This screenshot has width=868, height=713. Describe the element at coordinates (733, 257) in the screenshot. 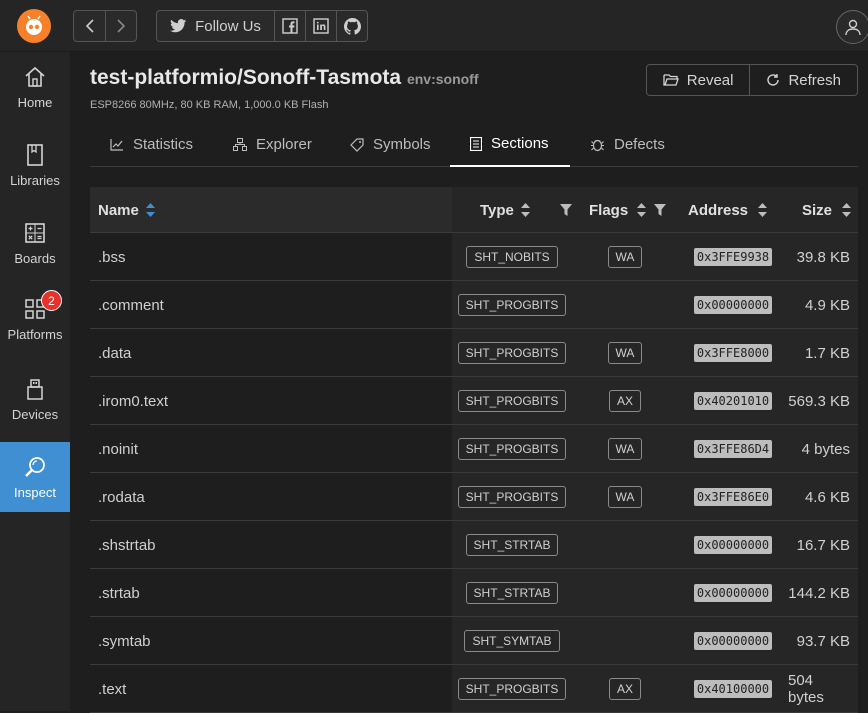

I see `address-code: 0x3FFE9938` at that location.